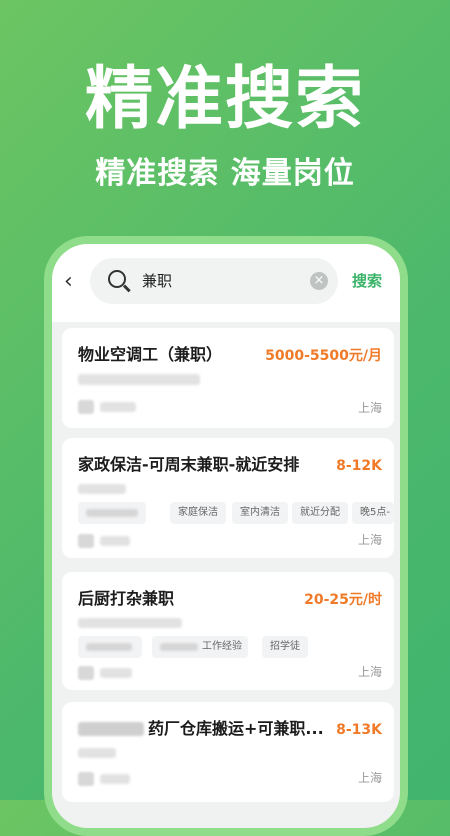  What do you see at coordinates (260, 513) in the screenshot?
I see `job-tag: 室内清洁` at bounding box center [260, 513].